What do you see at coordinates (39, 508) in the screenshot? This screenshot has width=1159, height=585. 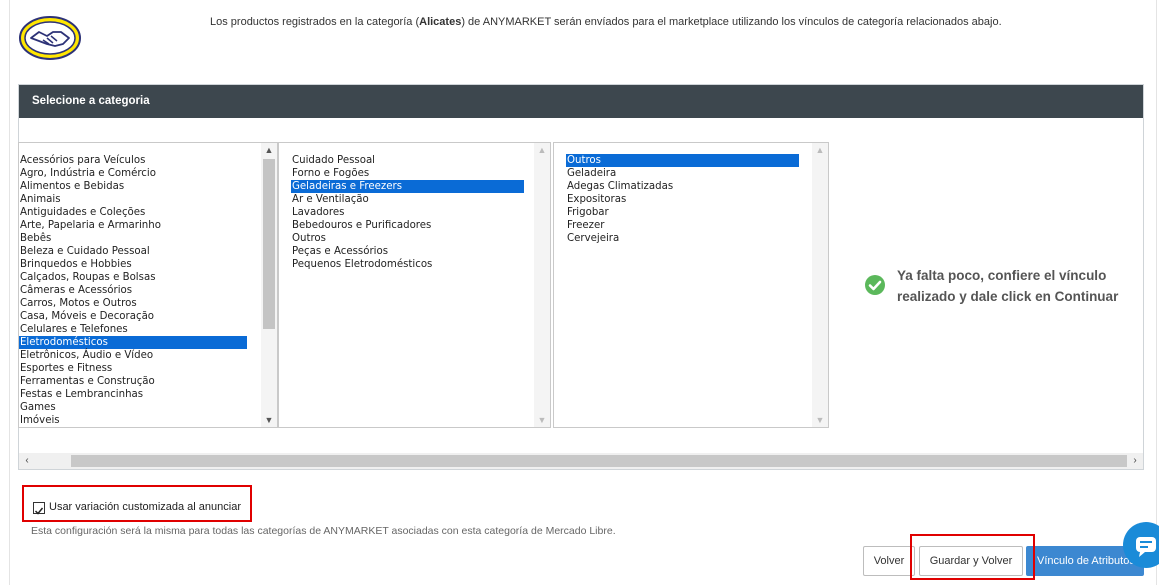 I see `variation-checkbox` at bounding box center [39, 508].